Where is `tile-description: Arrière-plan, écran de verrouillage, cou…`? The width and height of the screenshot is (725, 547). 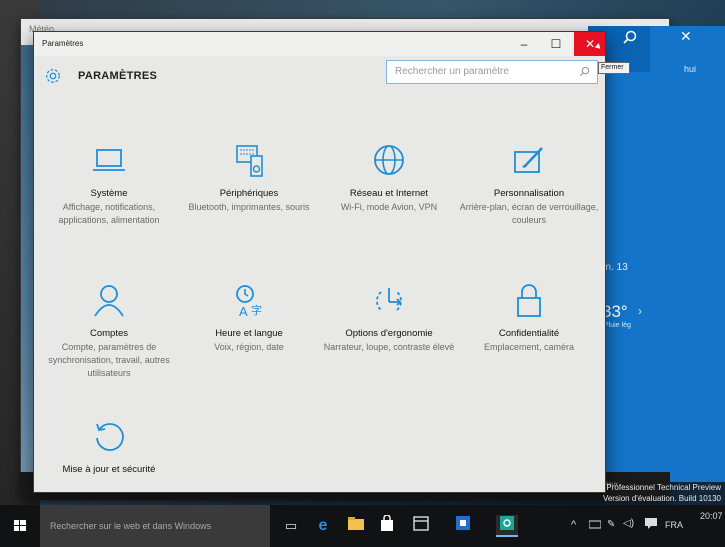
tile-description: Arrière-plan, écran de verrouillage, cou… is located at coordinates (529, 213).